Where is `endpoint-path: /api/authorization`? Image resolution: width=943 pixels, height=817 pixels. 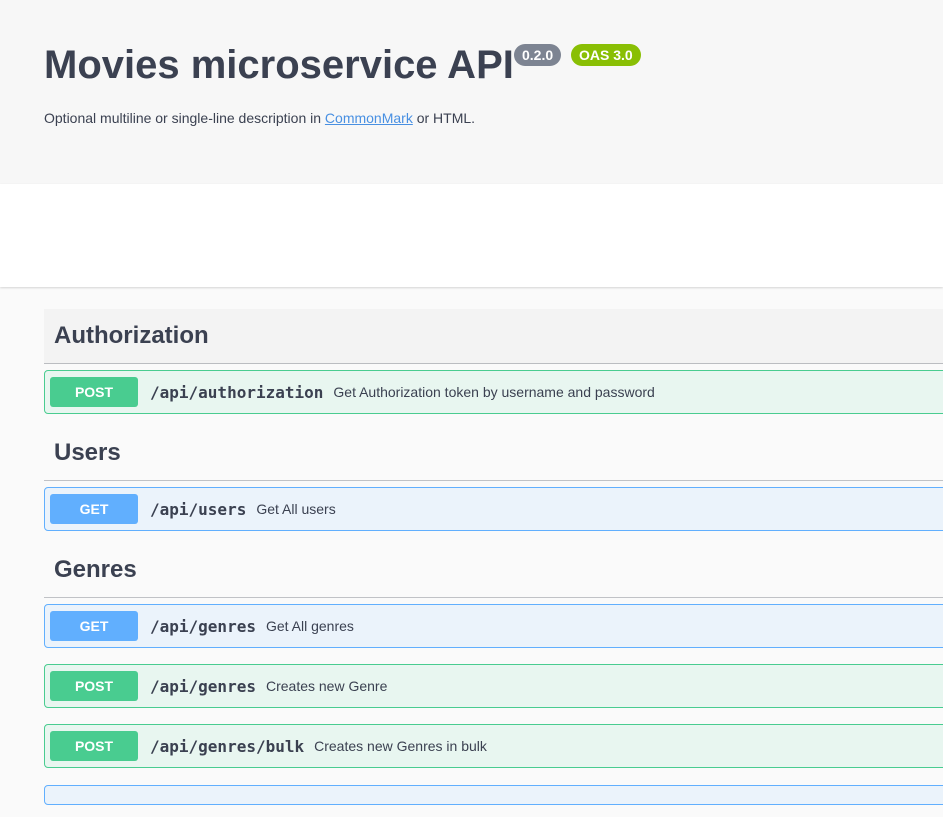
endpoint-path: /api/authorization is located at coordinates (237, 392).